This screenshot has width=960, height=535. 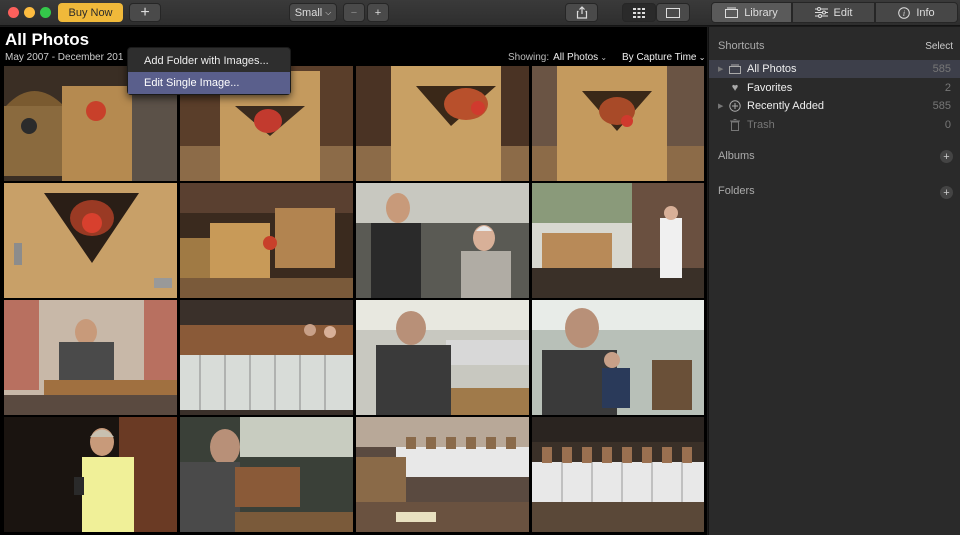 I want to click on plus-circle-icon, so click(x=735, y=106).